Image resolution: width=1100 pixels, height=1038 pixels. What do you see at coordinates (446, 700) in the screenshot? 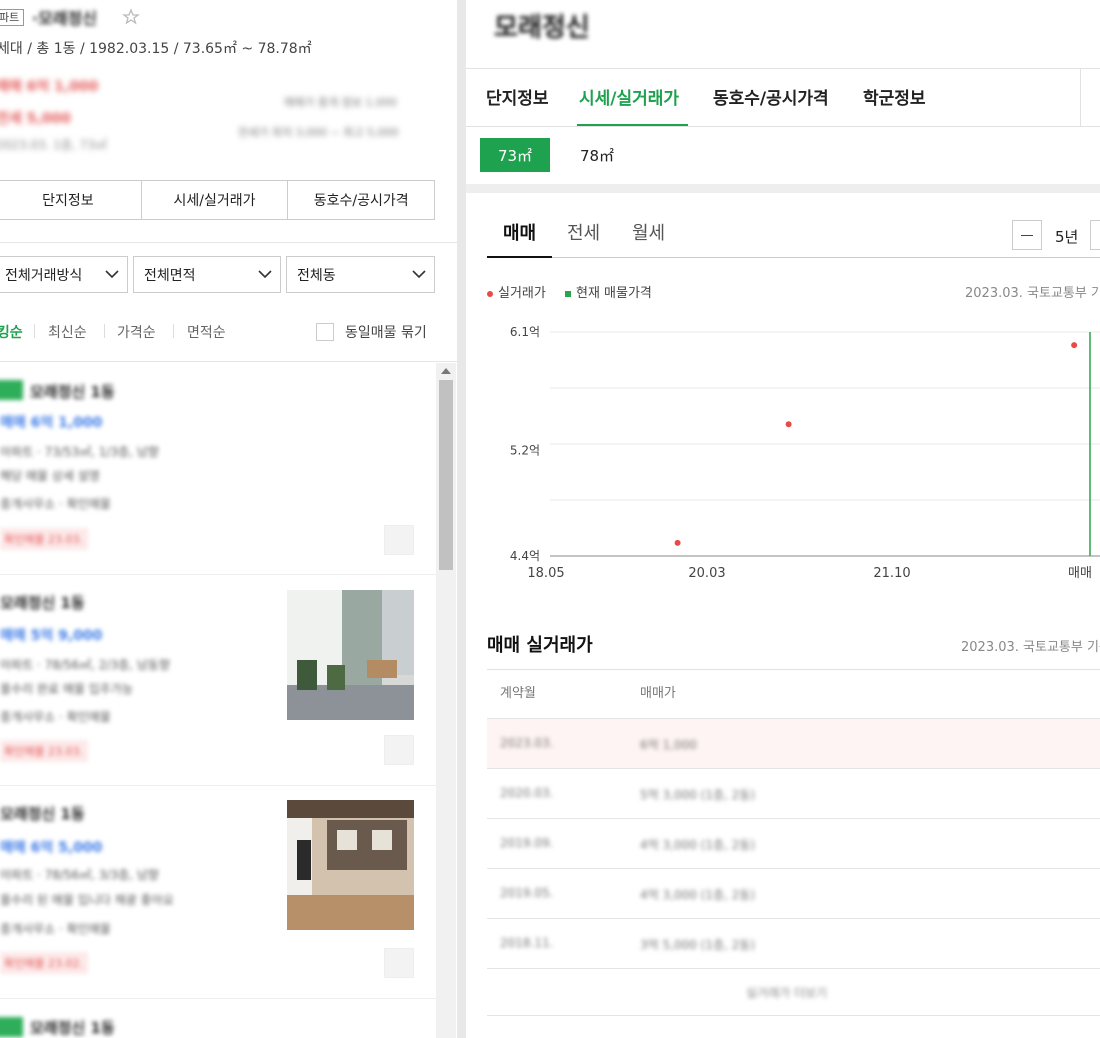
I see `listing-scrollbar` at bounding box center [446, 700].